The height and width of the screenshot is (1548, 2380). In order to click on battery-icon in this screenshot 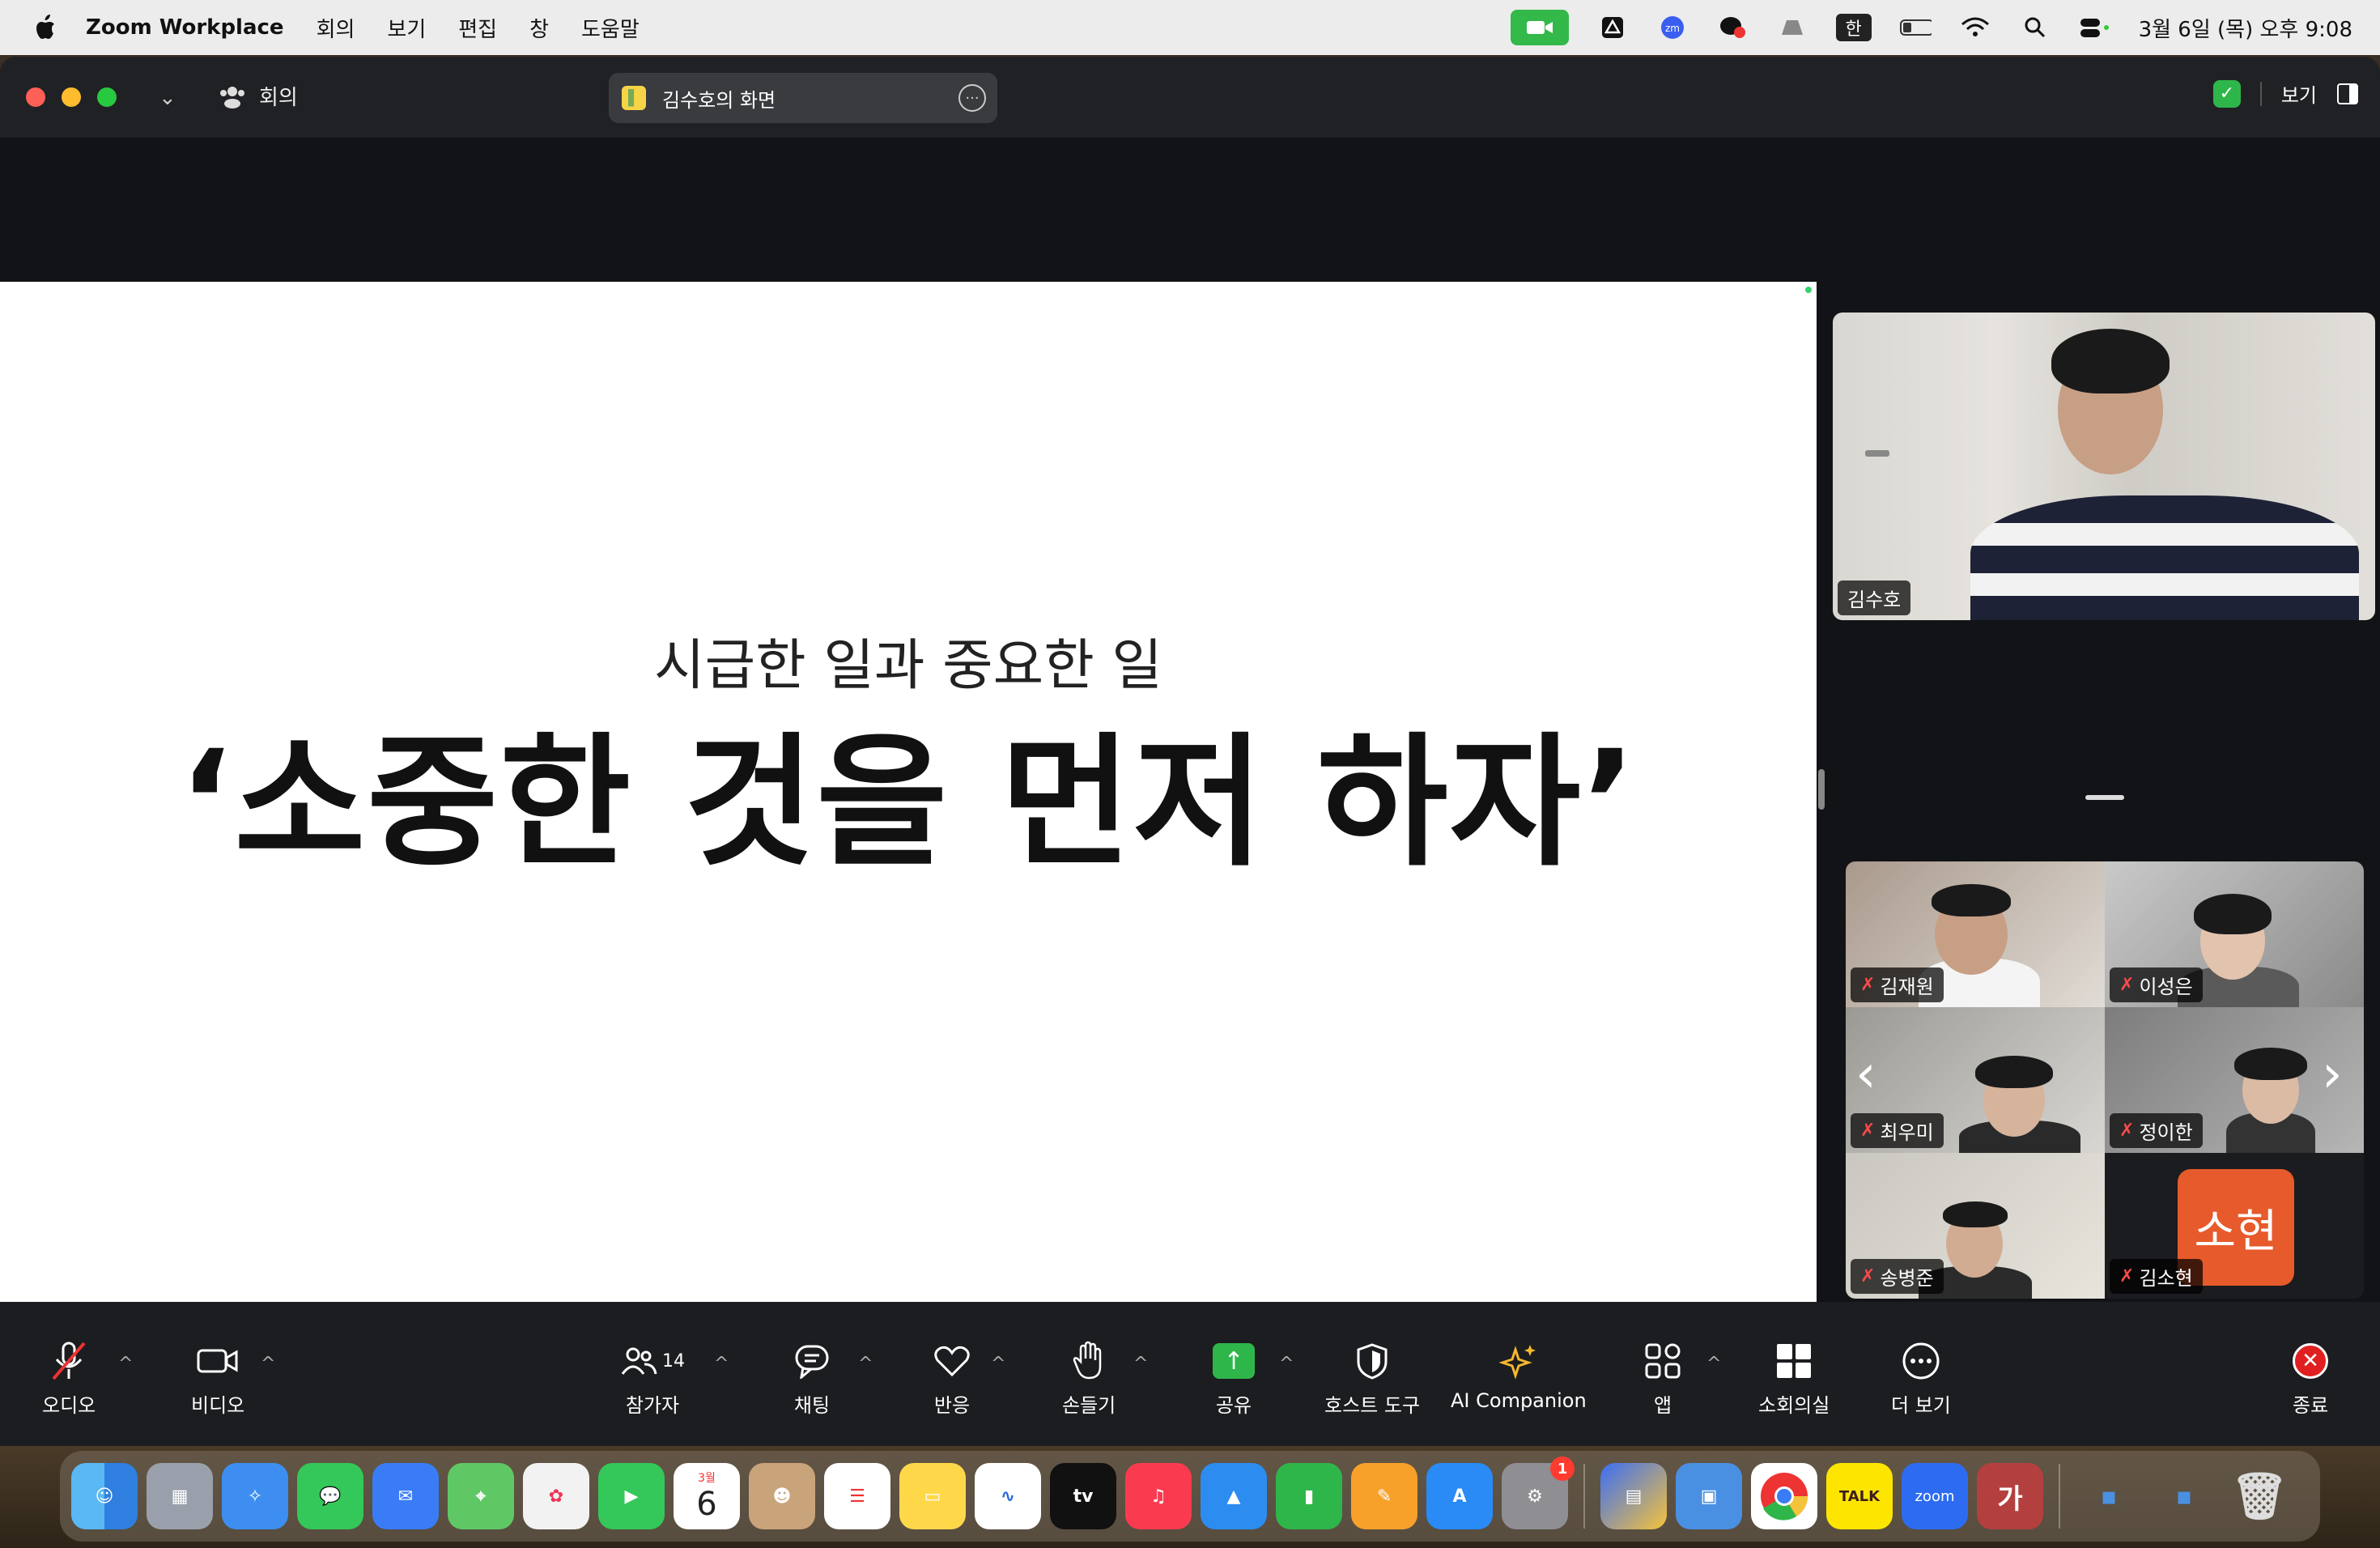, I will do `click(1916, 27)`.